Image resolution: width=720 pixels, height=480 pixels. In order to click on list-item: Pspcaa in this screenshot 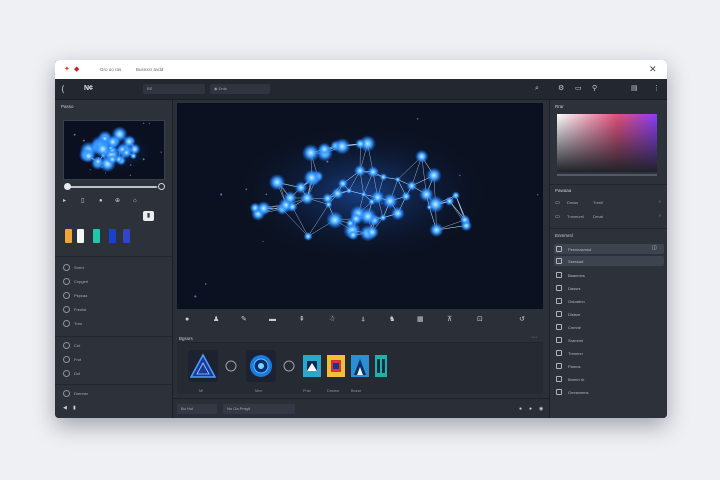, I will do `click(115, 296)`.